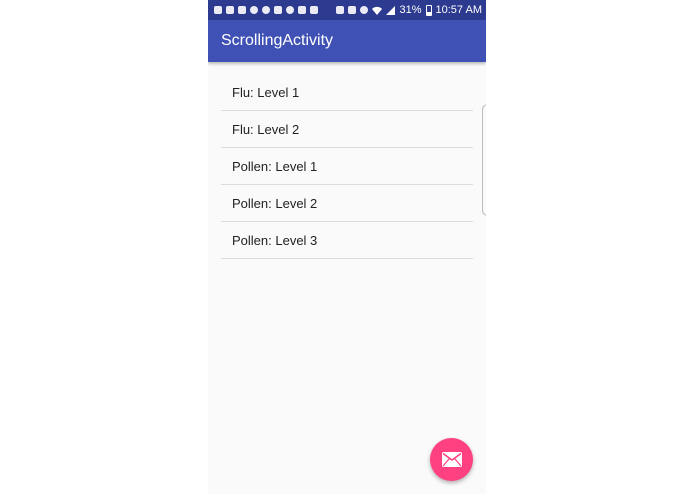 This screenshot has height=494, width=695. What do you see at coordinates (275, 166) in the screenshot?
I see `list-item-label: Pollen: Level 1` at bounding box center [275, 166].